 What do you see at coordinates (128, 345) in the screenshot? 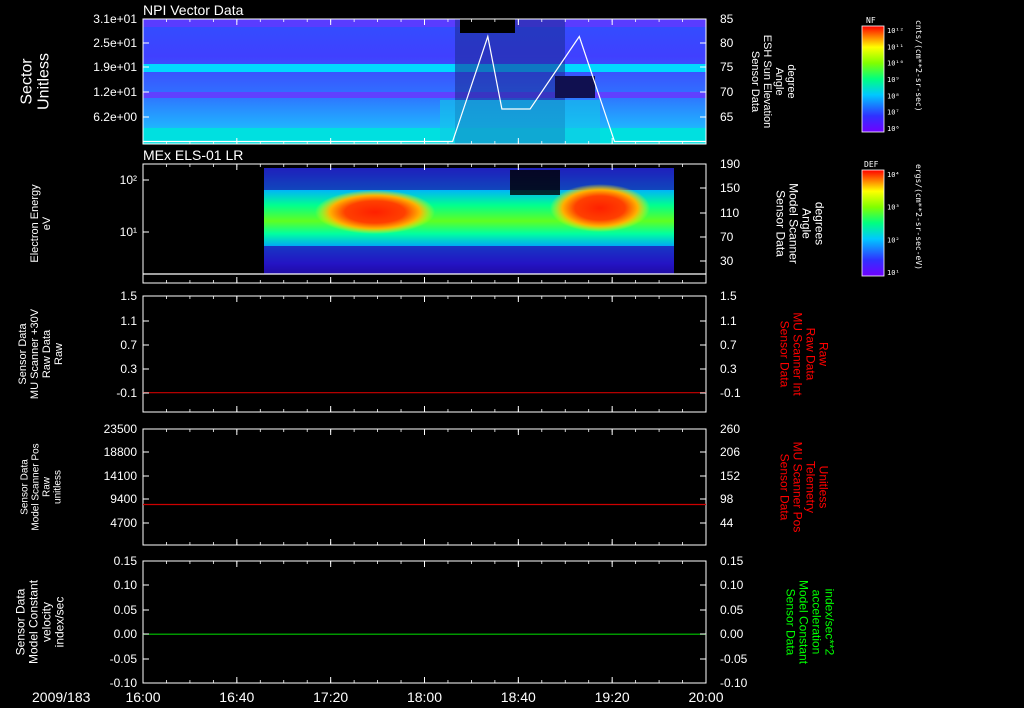
I see `y-left-tick-label: 0.7` at bounding box center [128, 345].